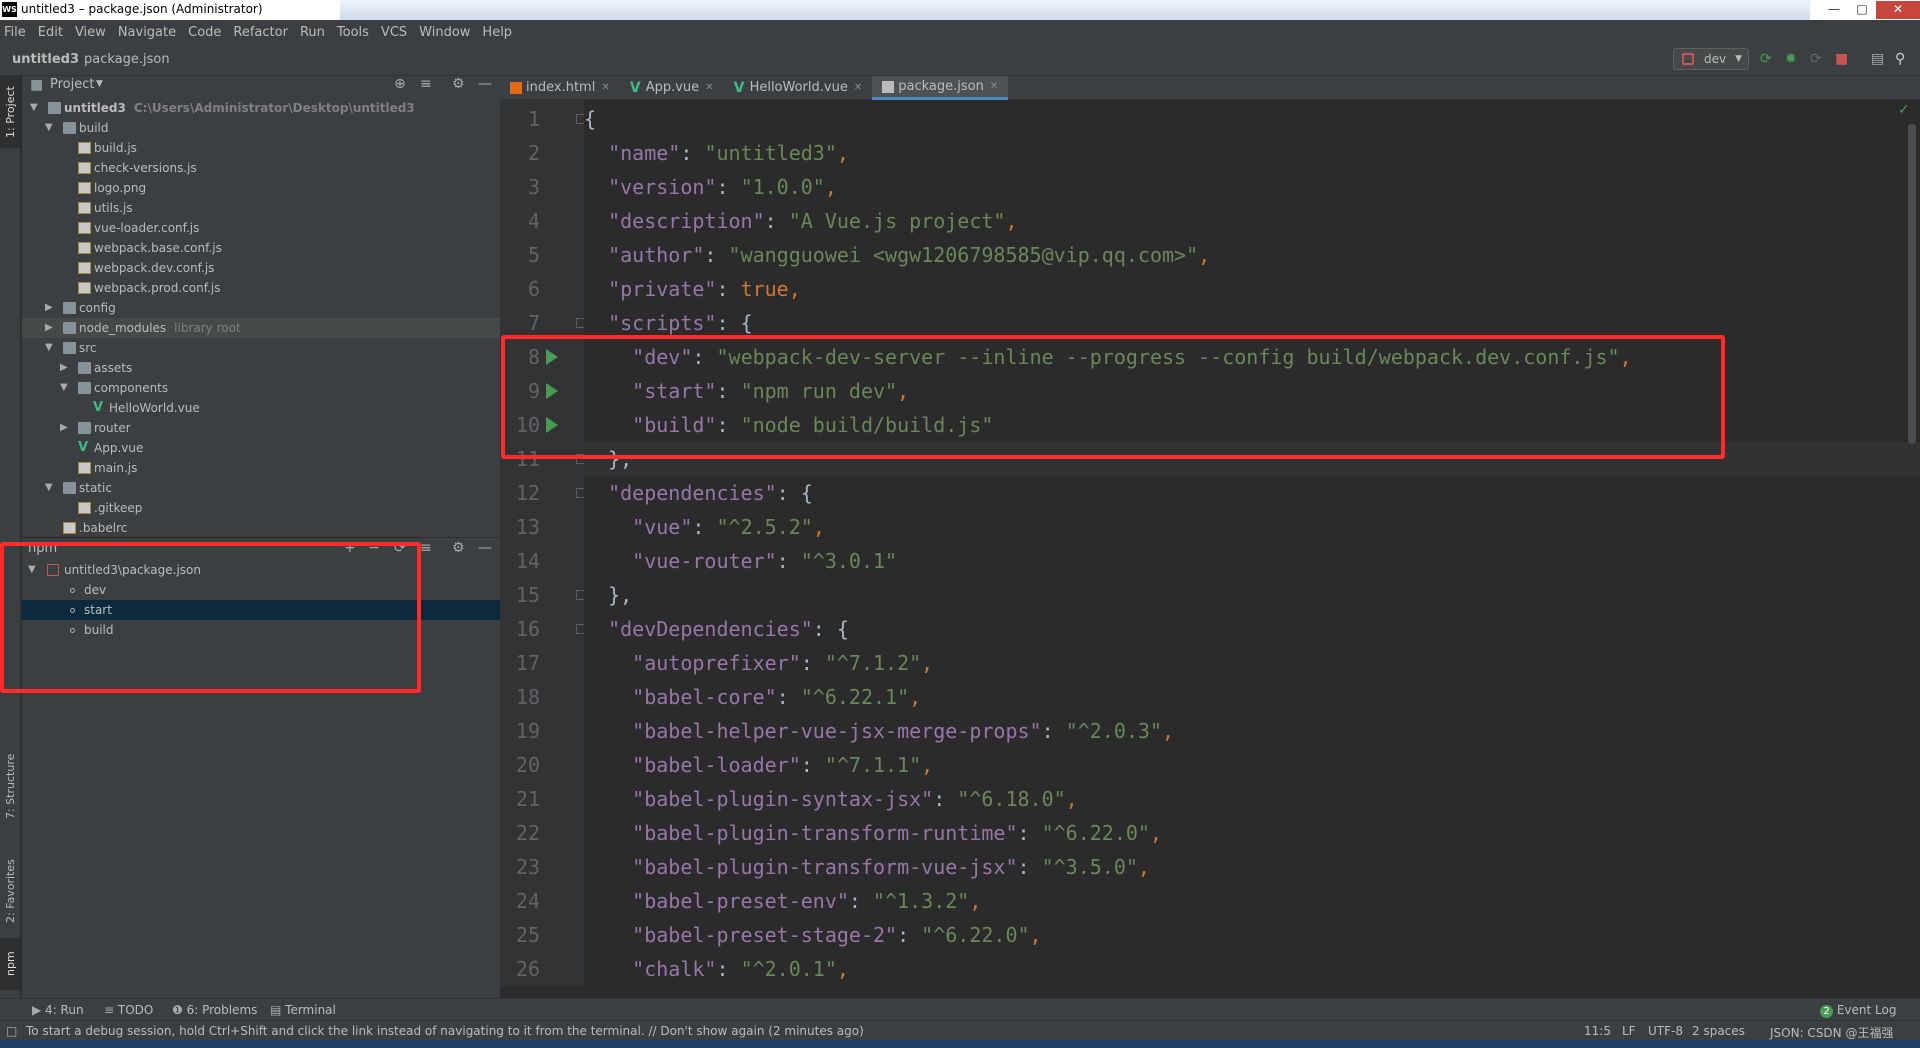  I want to click on npm-tool-tab: npm, so click(10, 964).